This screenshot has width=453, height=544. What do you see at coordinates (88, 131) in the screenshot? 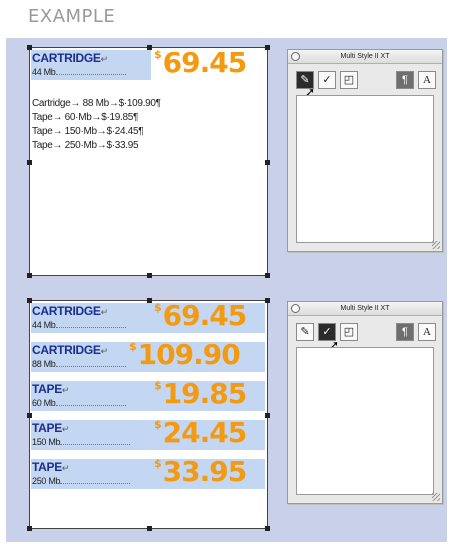
I see `text-line: Tape→ 150·Mb→$·24.45¶` at bounding box center [88, 131].